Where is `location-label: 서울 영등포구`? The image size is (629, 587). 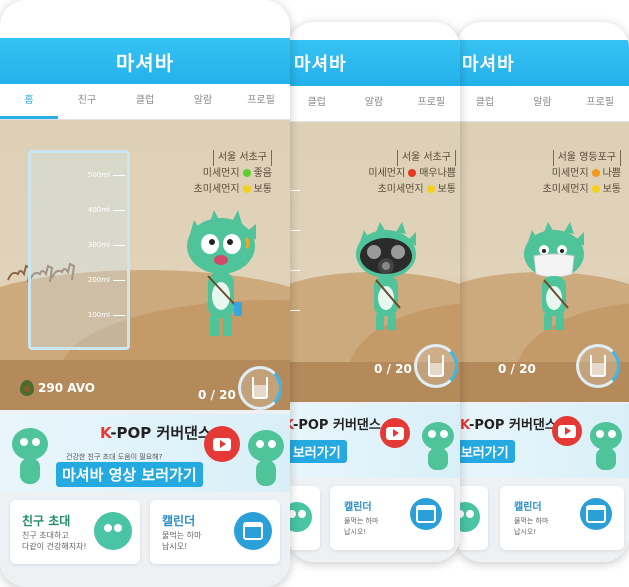 location-label: 서울 영등포구 is located at coordinates (586, 158).